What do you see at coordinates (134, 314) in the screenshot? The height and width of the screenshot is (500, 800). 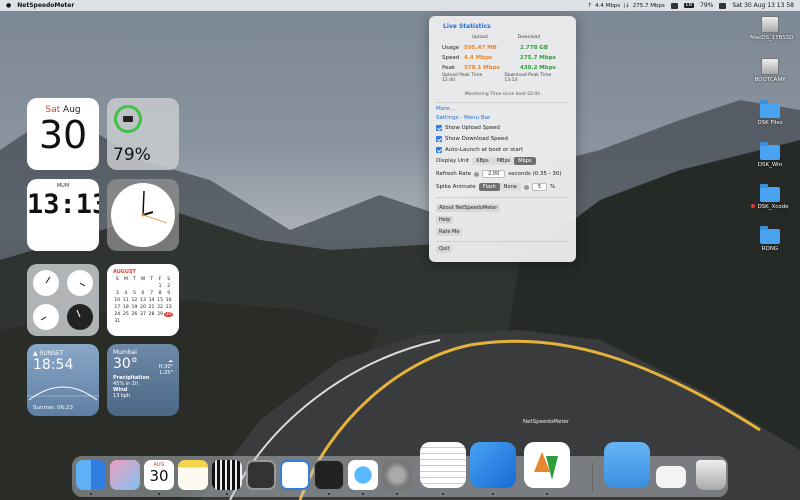 I see `calendar-day: 26` at bounding box center [134, 314].